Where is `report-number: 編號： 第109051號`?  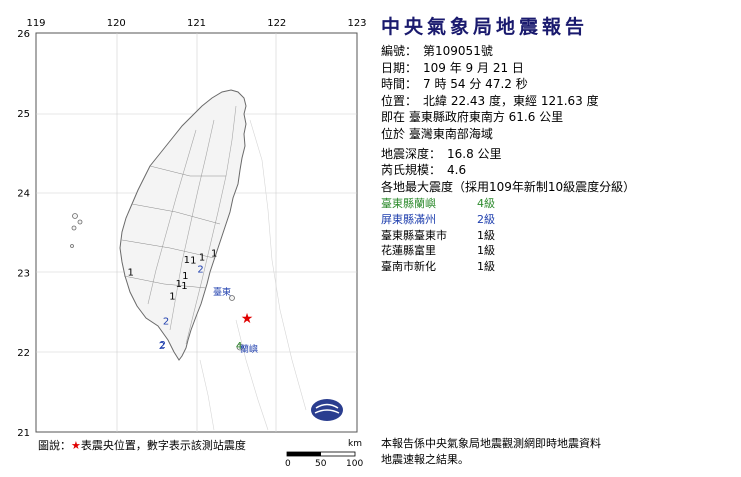
report-number: 編號： 第109051號 is located at coordinates (437, 51).